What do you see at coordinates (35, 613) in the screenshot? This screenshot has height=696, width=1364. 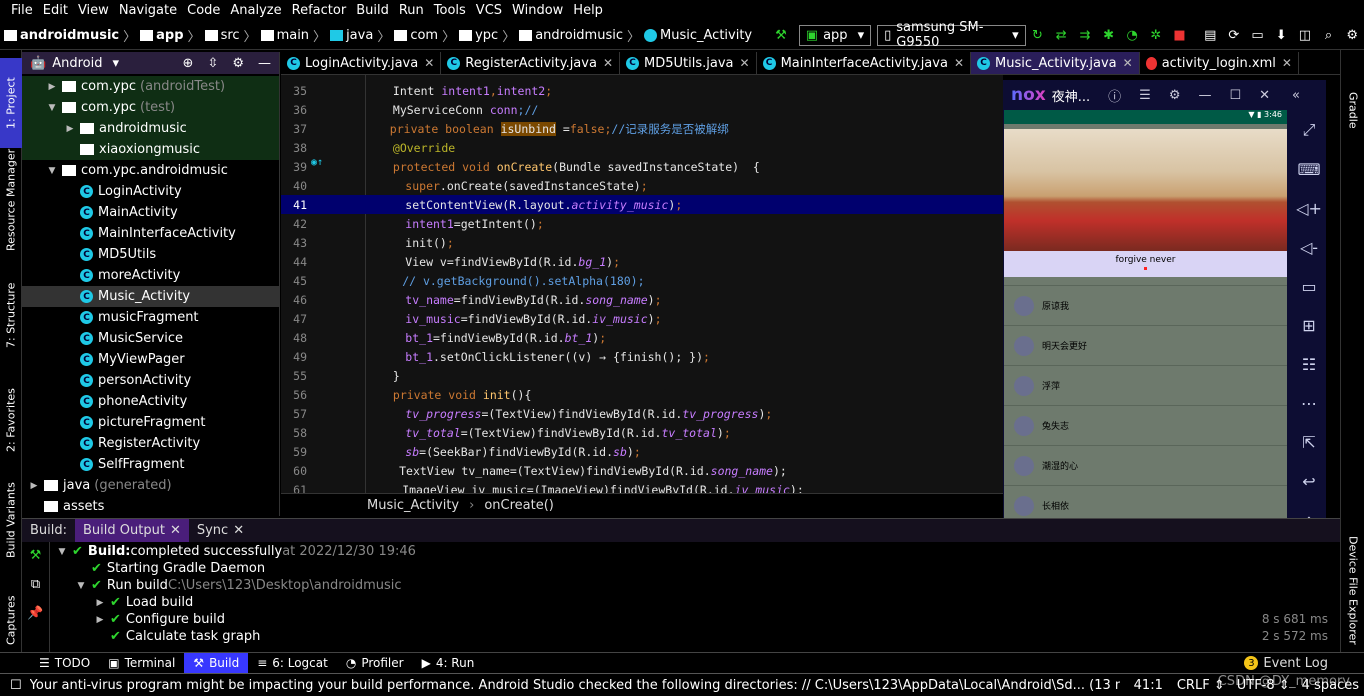 I see `pin-icon: 📌` at bounding box center [35, 613].